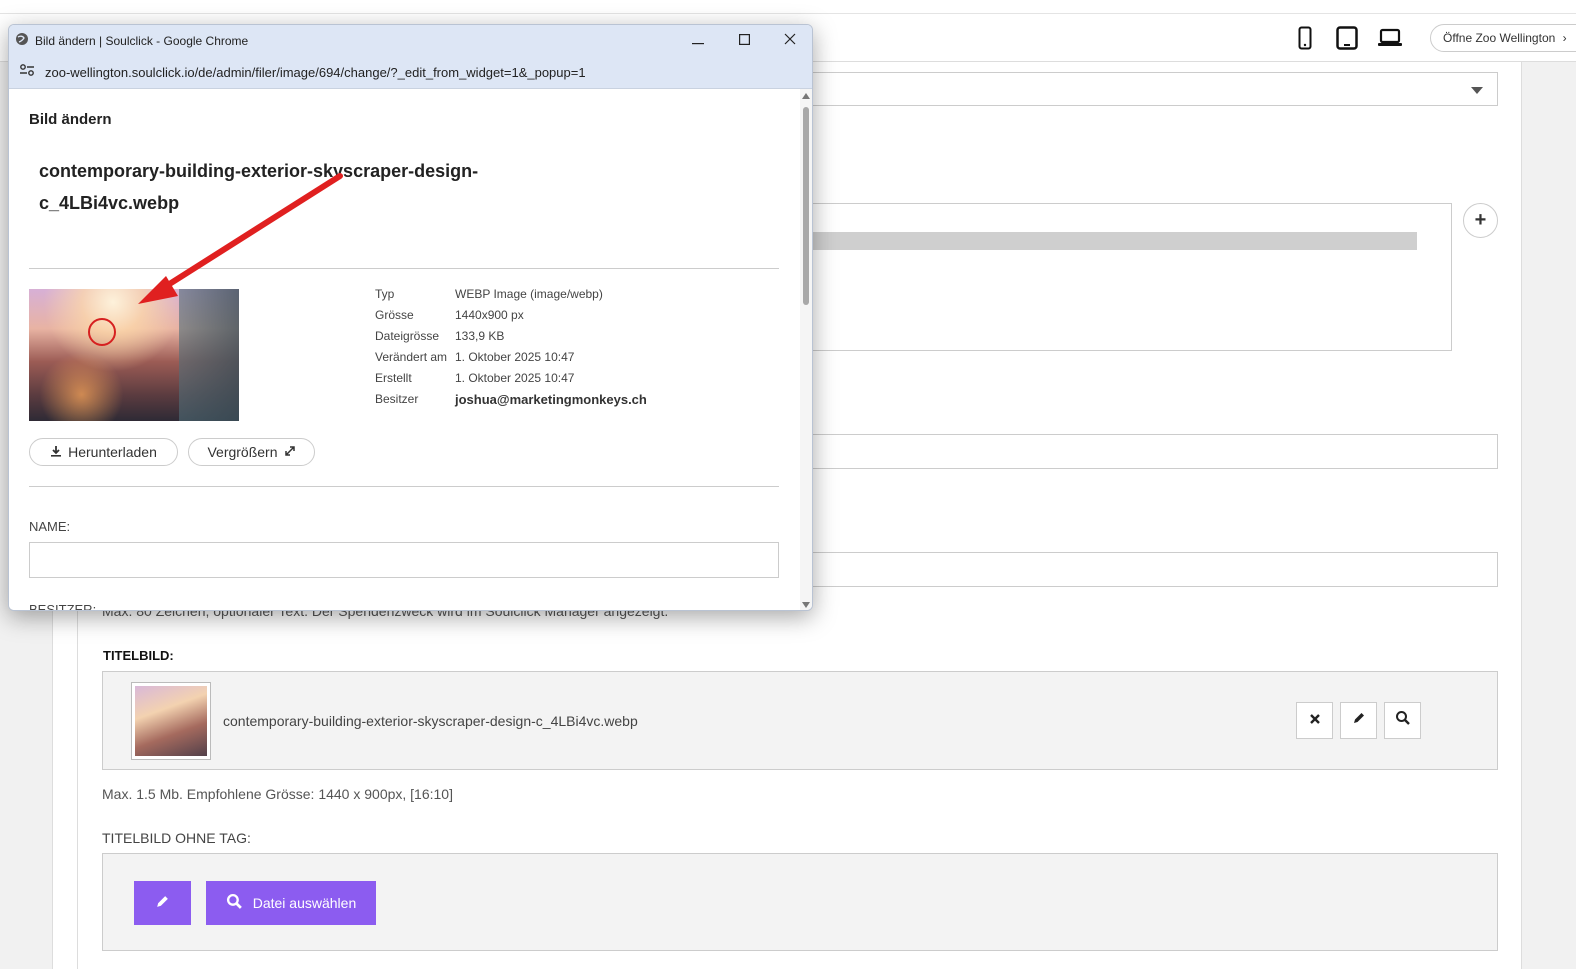  I want to click on tablet-view-icon, so click(1347, 40).